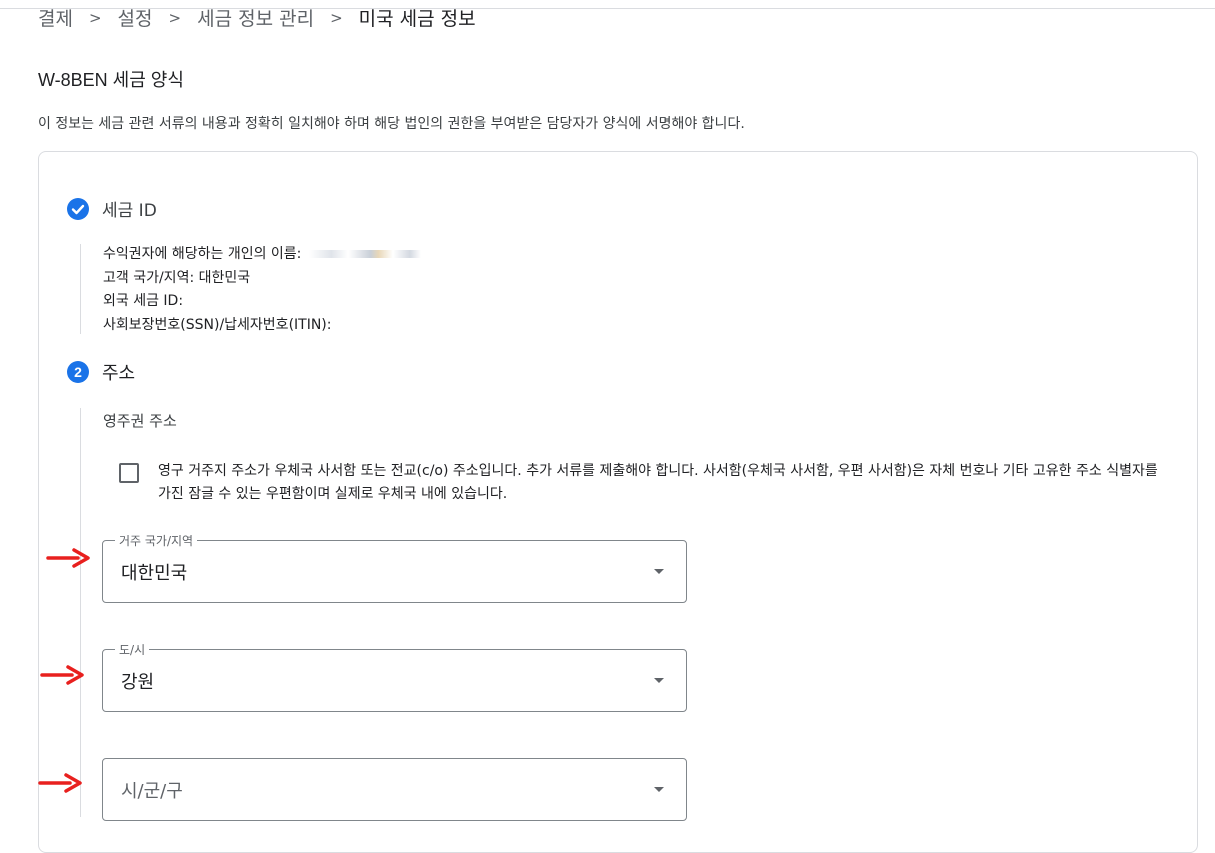 This screenshot has width=1215, height=853. Describe the element at coordinates (132, 649) in the screenshot. I see `province-select-label: 도/시` at that location.